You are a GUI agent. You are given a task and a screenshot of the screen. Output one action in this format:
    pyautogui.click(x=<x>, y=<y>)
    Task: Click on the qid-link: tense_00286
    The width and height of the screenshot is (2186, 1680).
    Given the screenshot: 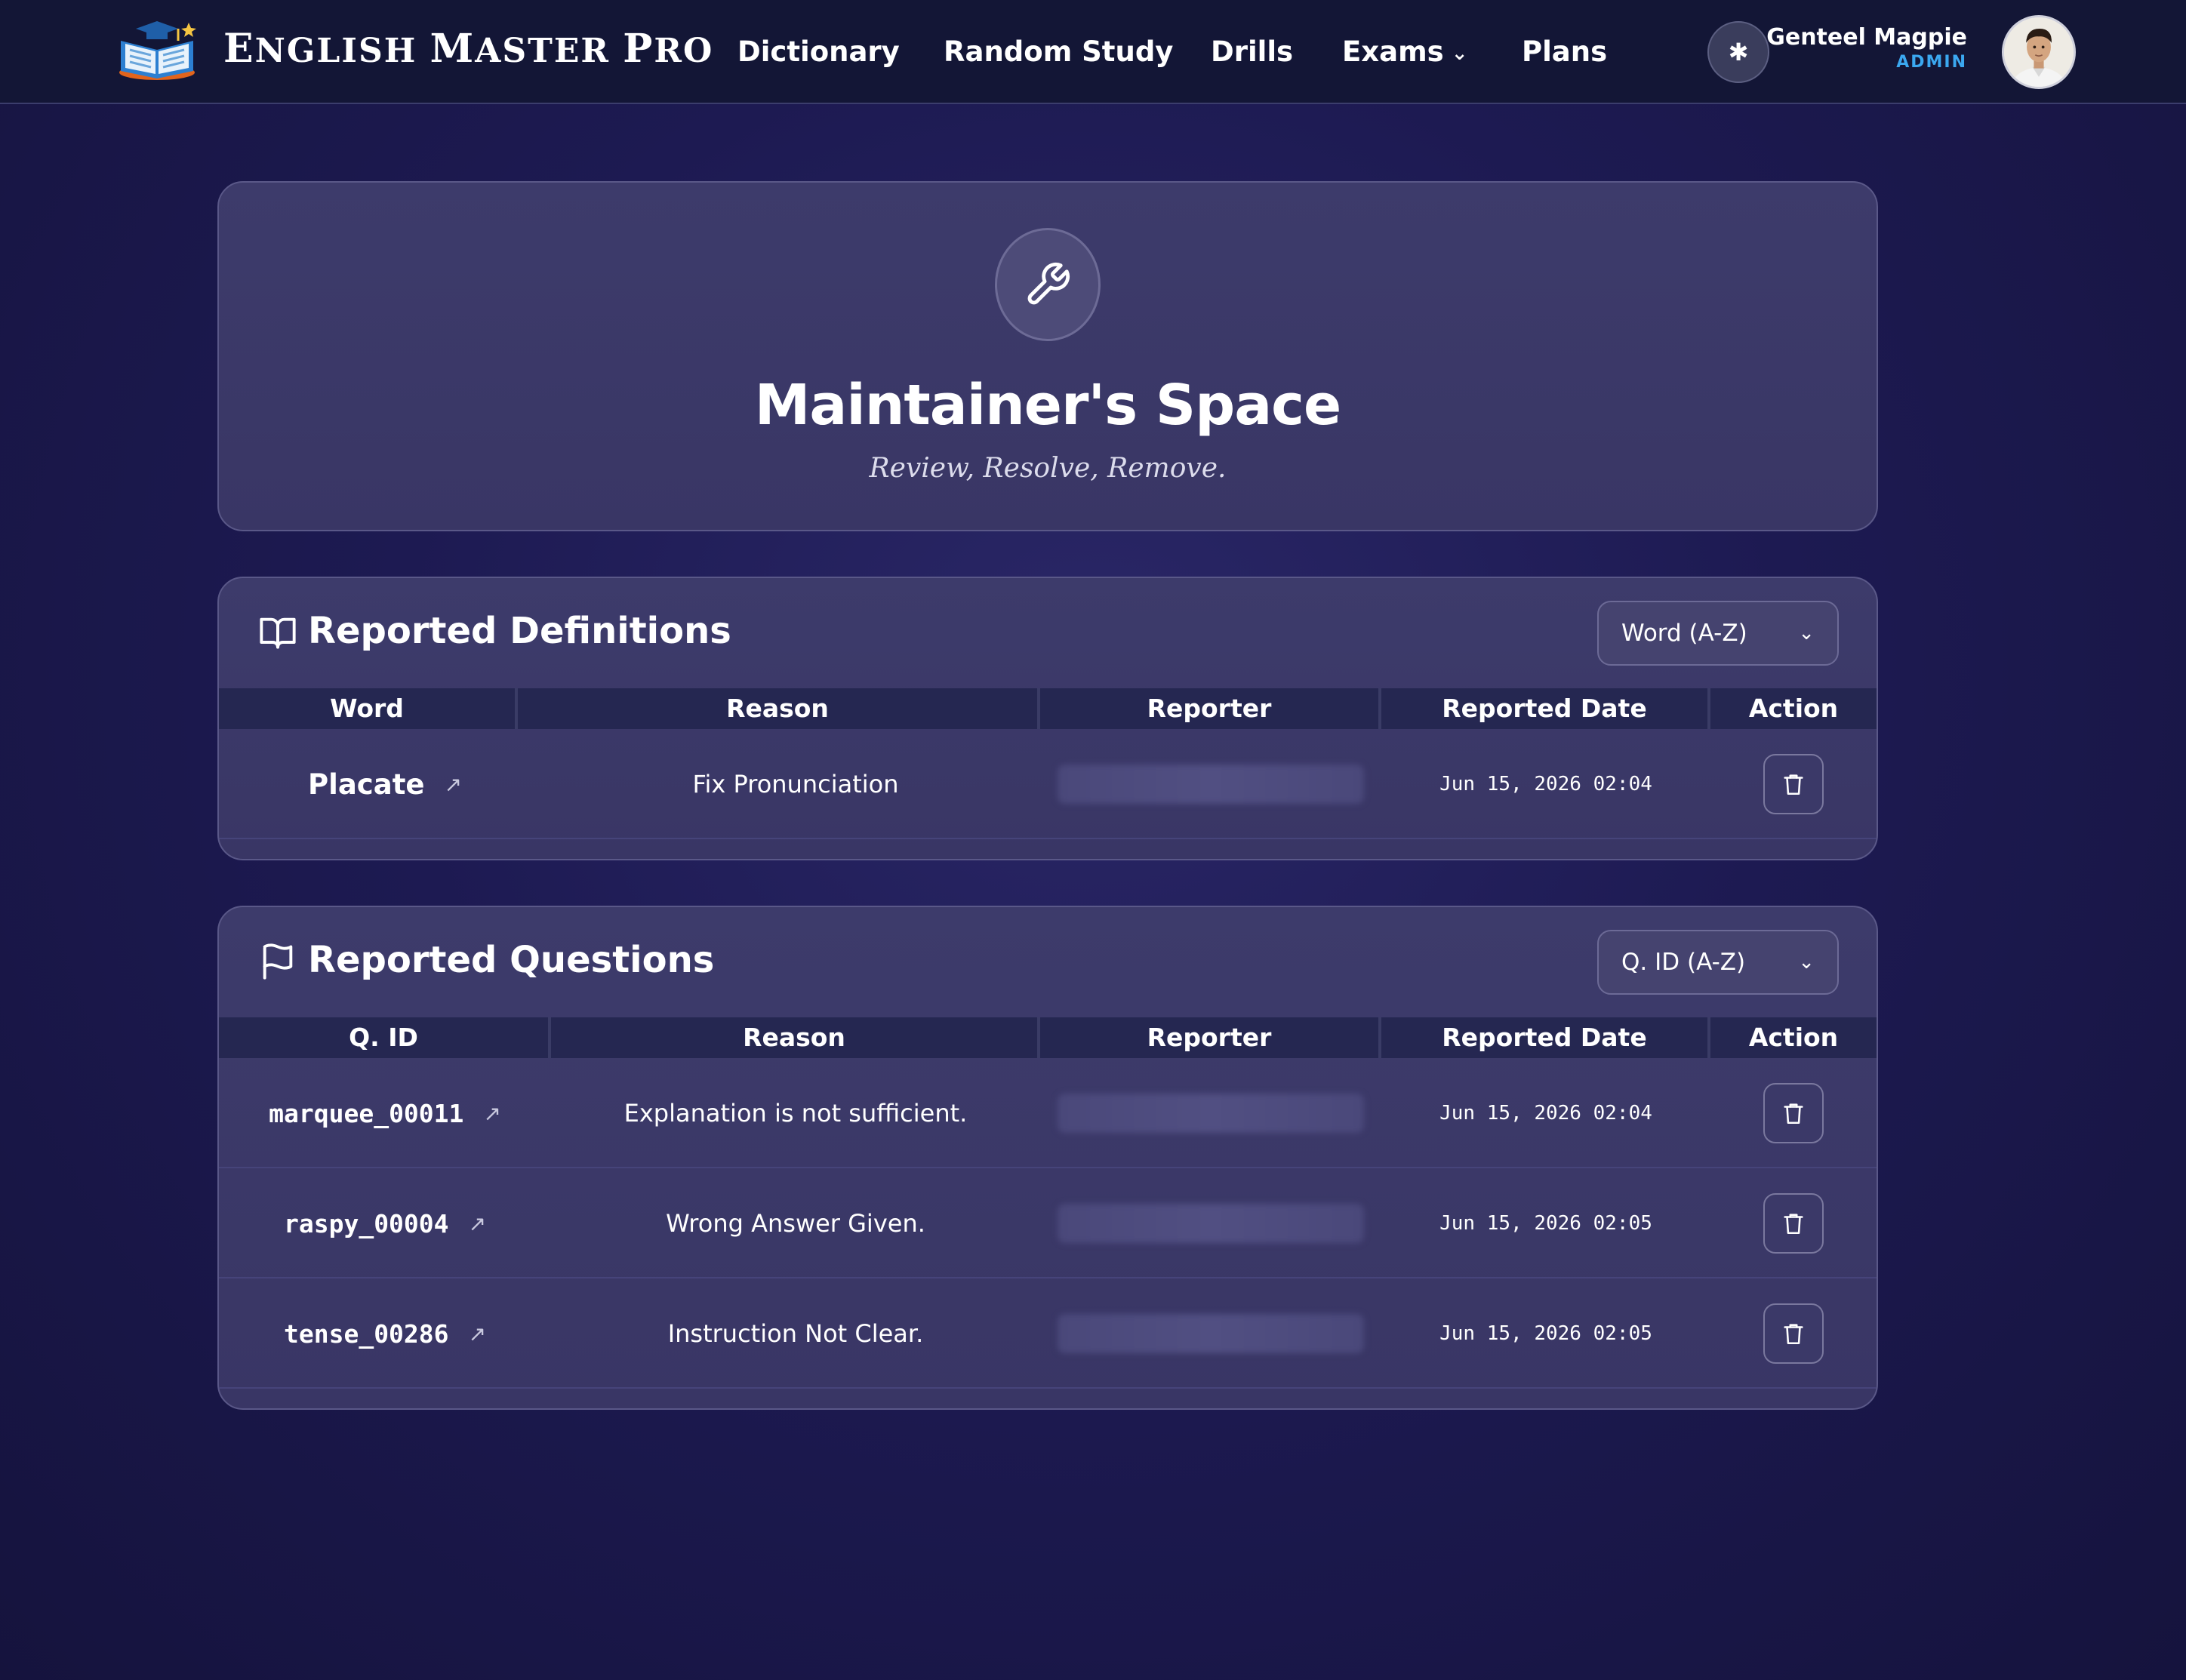 What is the action you would take?
    pyautogui.click(x=366, y=1334)
    